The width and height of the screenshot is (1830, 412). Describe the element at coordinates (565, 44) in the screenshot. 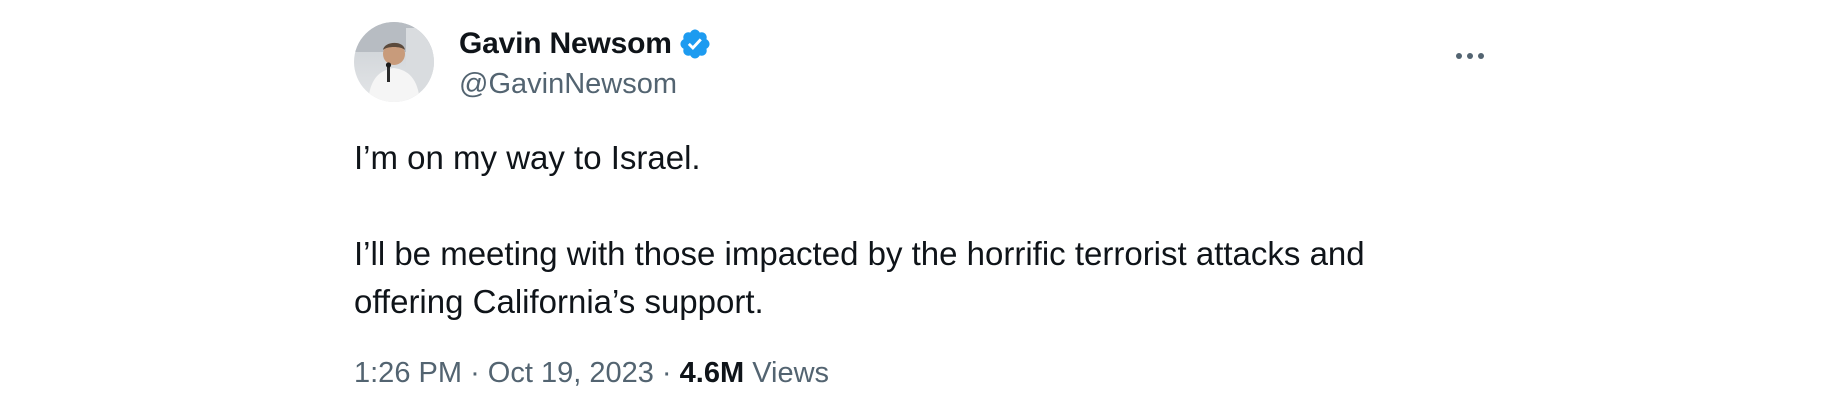

I see `display-name: Gavin Newsom` at that location.